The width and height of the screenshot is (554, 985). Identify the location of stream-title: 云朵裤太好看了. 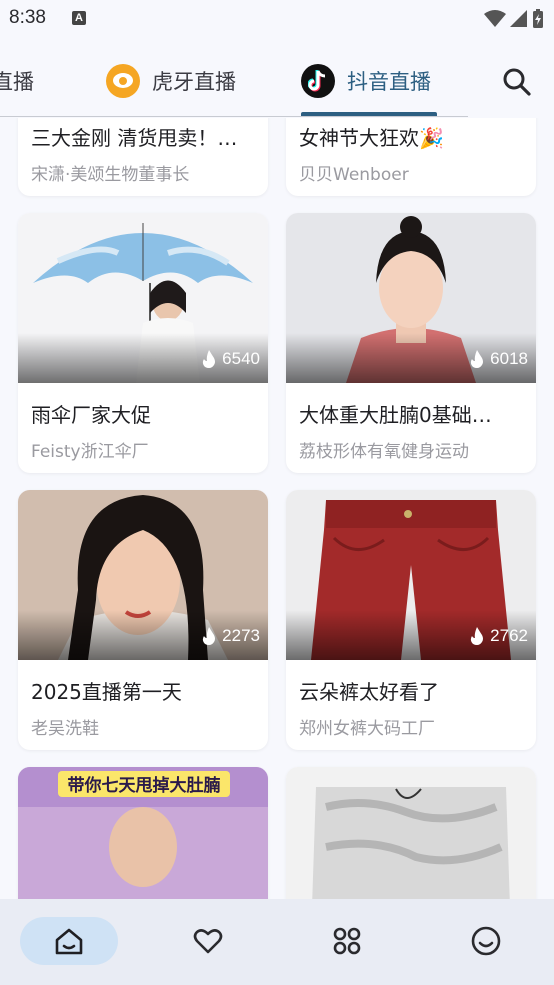
(369, 692).